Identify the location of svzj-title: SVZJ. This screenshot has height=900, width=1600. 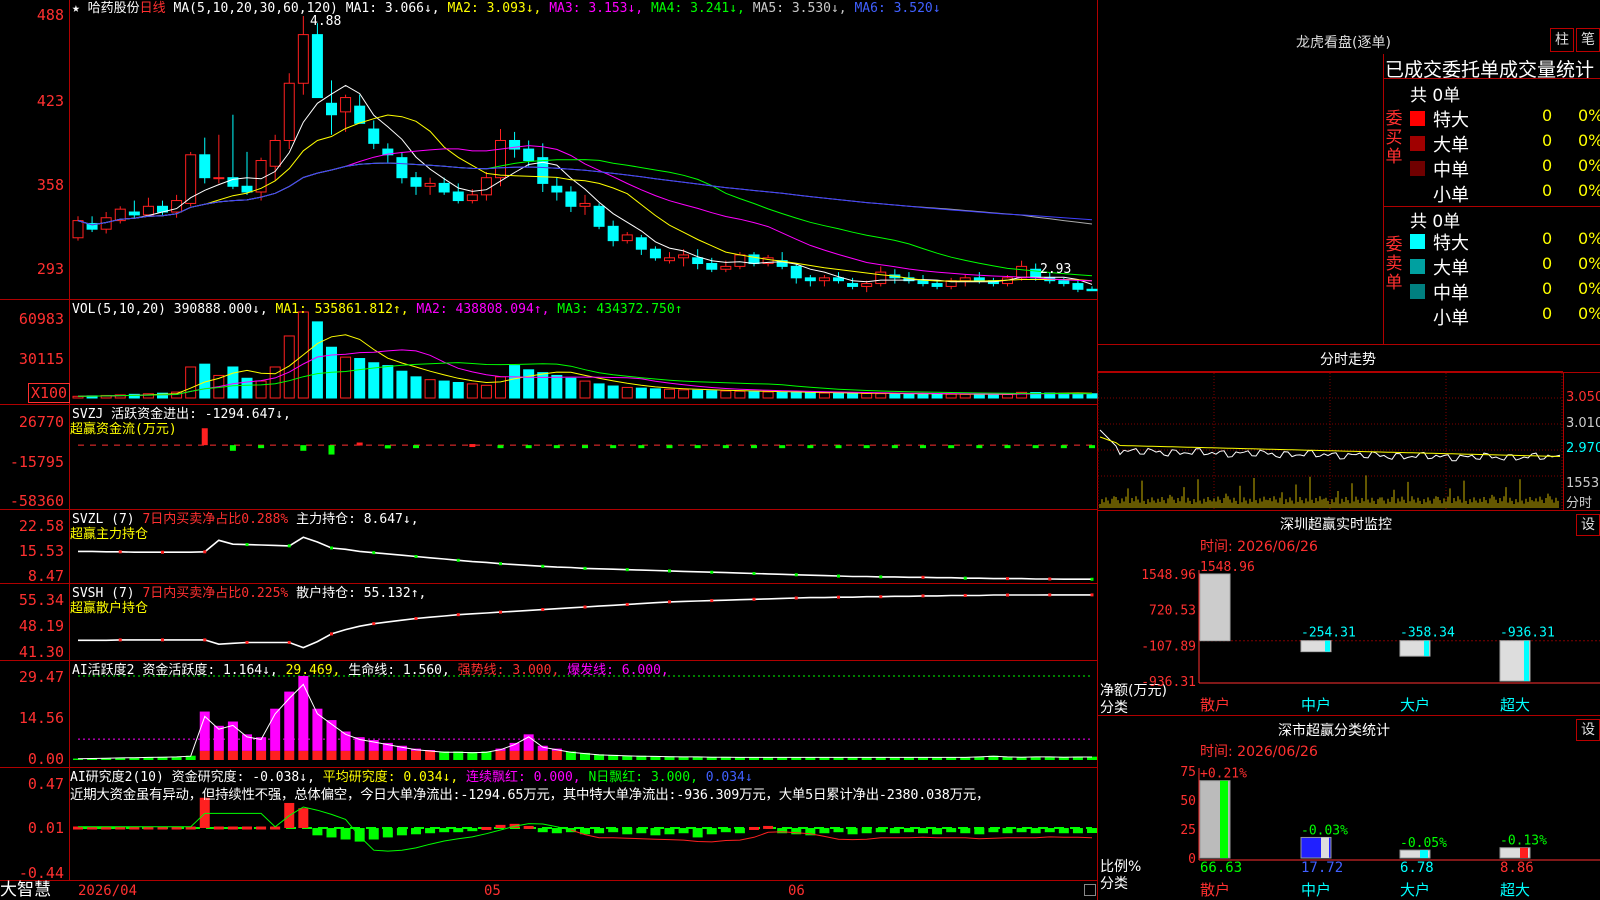
(87, 414).